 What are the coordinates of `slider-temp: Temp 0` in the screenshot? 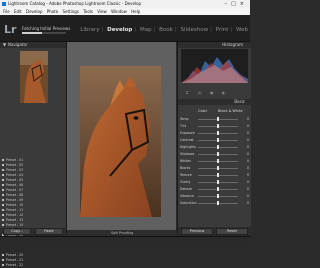 It's located at (214, 119).